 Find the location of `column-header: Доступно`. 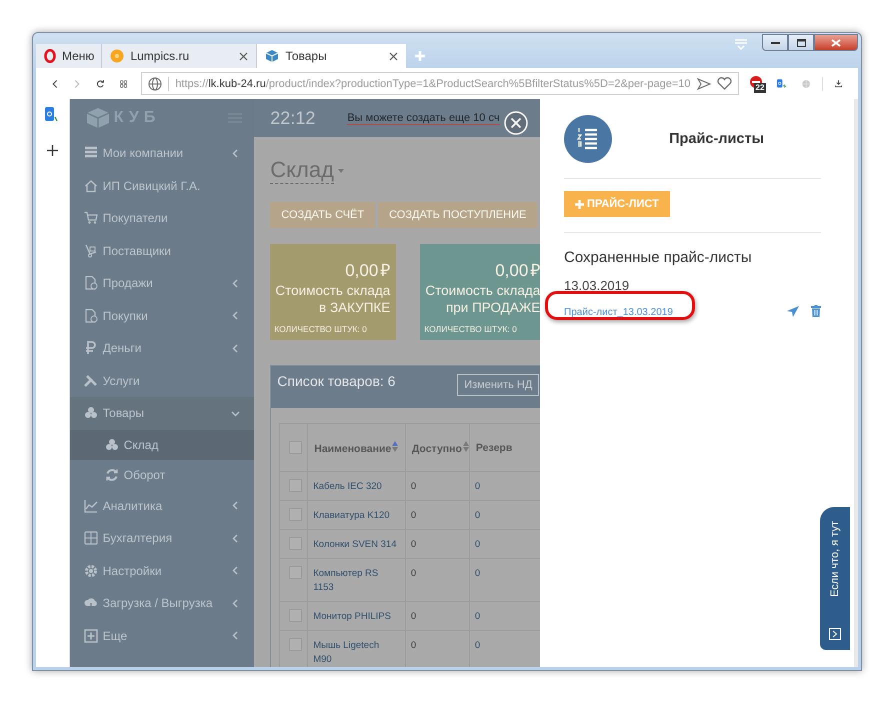

column-header: Доступно is located at coordinates (437, 448).